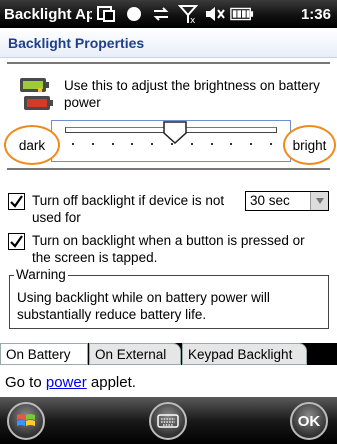 The height and width of the screenshot is (444, 337). I want to click on bright-label: bright, so click(309, 145).